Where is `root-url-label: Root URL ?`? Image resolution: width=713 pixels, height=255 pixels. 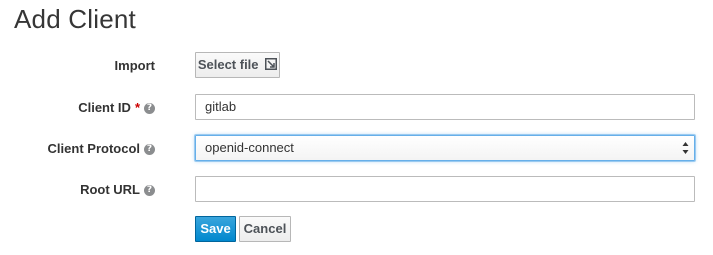
root-url-label: Root URL ? is located at coordinates (117, 190).